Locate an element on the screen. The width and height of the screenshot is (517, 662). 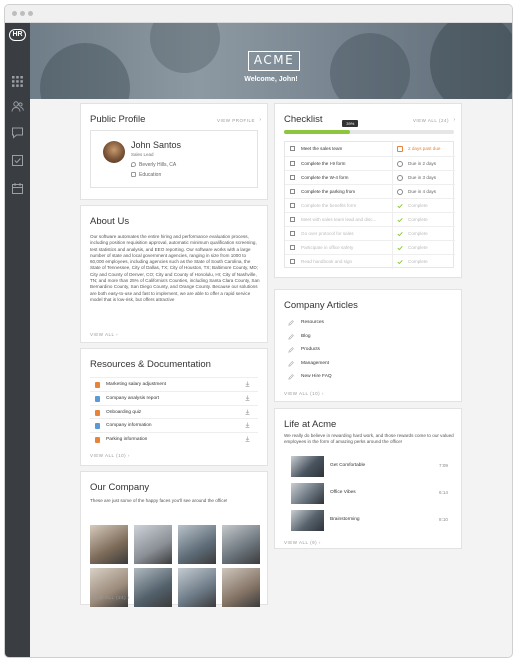
profile-role: Sales Lead is located at coordinates (142, 154).